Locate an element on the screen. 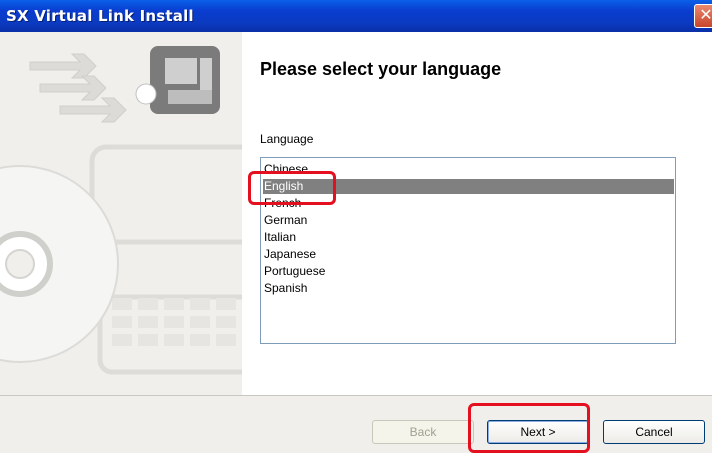 The height and width of the screenshot is (453, 712). language-option-spanish: Spanish is located at coordinates (468, 288).